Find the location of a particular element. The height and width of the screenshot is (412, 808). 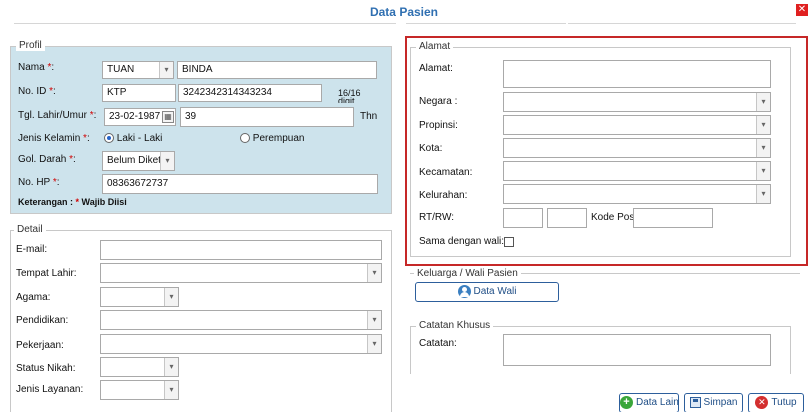

catatan-label: Catatan: is located at coordinates (438, 343).